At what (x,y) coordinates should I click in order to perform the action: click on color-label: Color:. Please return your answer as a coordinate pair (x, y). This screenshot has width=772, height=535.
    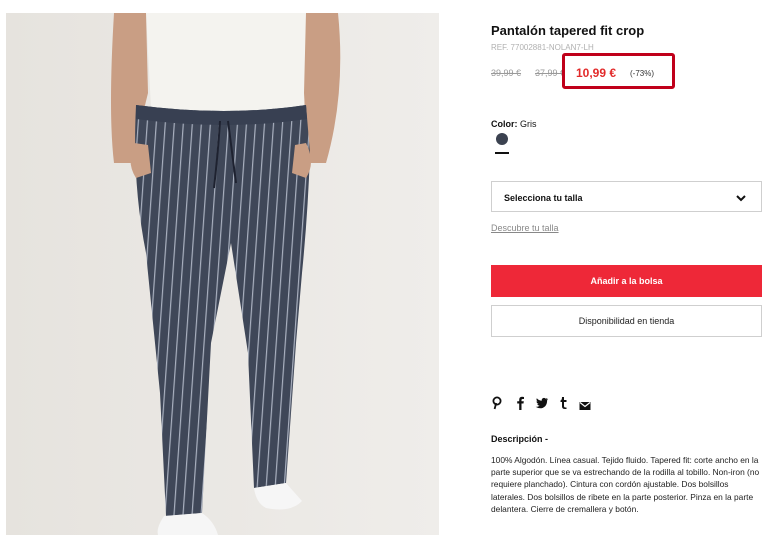
    Looking at the image, I should click on (504, 124).